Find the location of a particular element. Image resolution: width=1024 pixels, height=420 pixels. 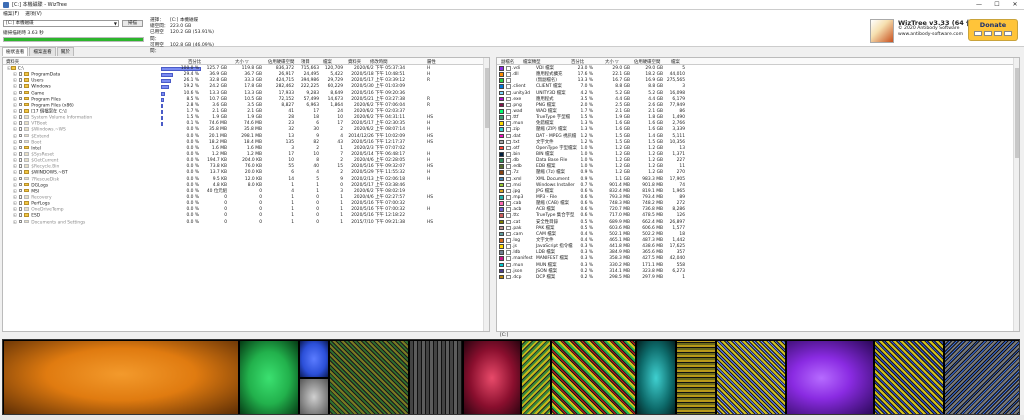

tab-file-view: 檔案查看 is located at coordinates (42, 51).